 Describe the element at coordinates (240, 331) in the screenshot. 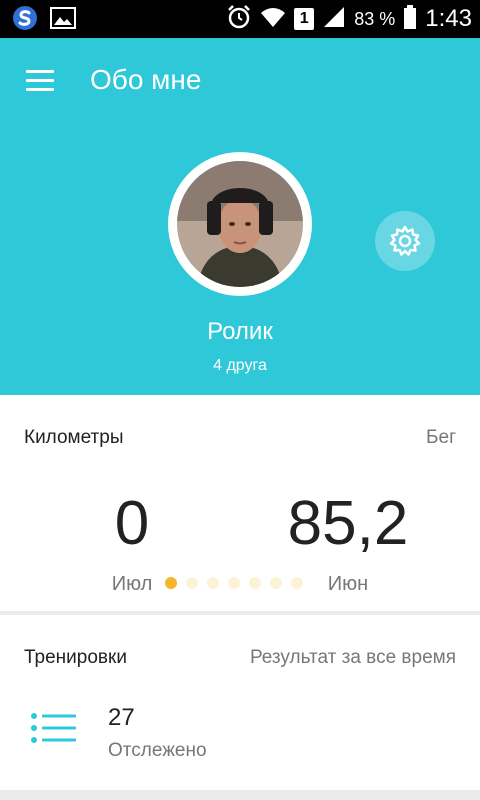

I see `user-name: Ролик` at that location.